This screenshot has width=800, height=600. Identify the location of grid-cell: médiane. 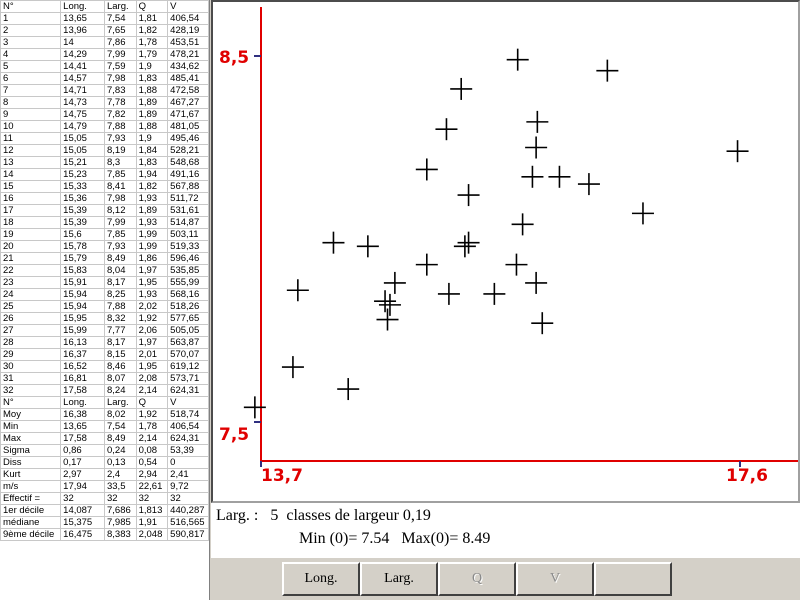
(31, 522).